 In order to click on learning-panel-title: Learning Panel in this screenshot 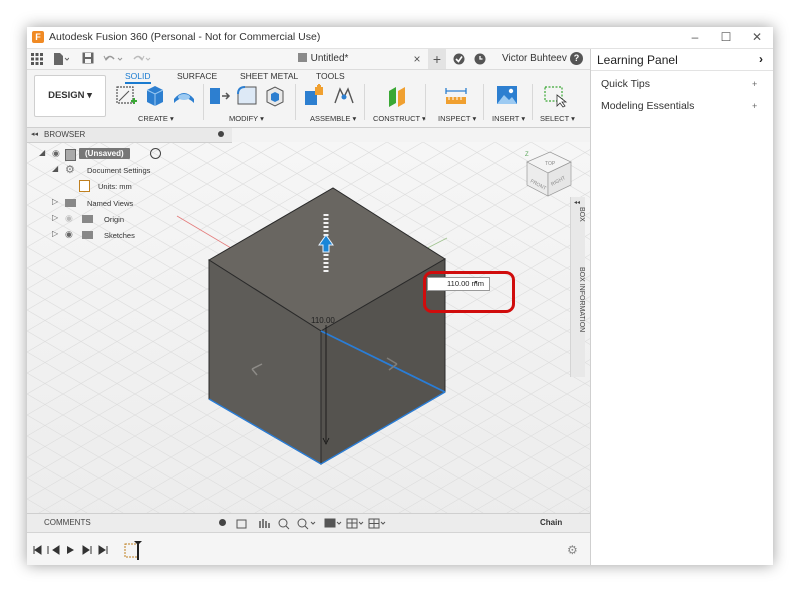, I will do `click(637, 60)`.